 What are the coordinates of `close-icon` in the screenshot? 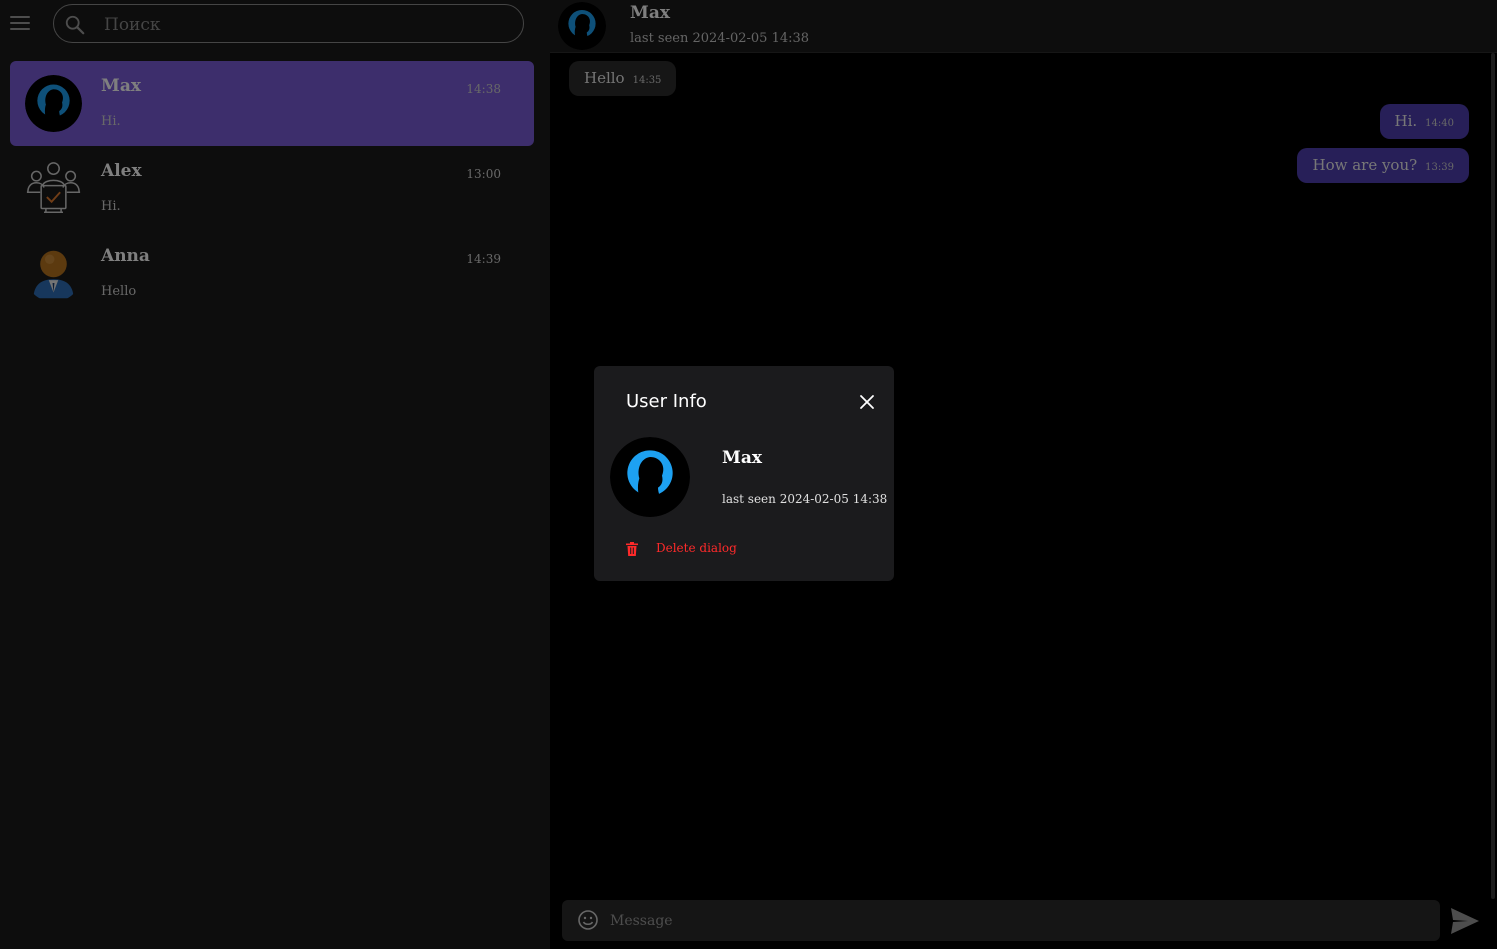 It's located at (867, 402).